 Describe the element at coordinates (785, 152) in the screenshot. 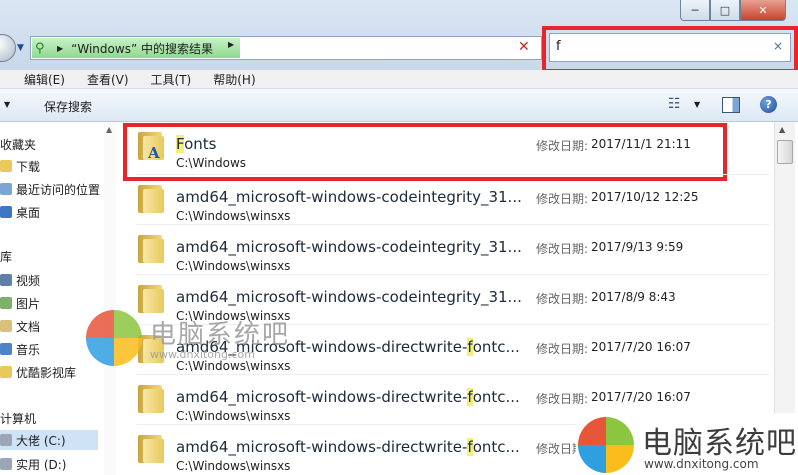

I see `scroll-thumb` at that location.